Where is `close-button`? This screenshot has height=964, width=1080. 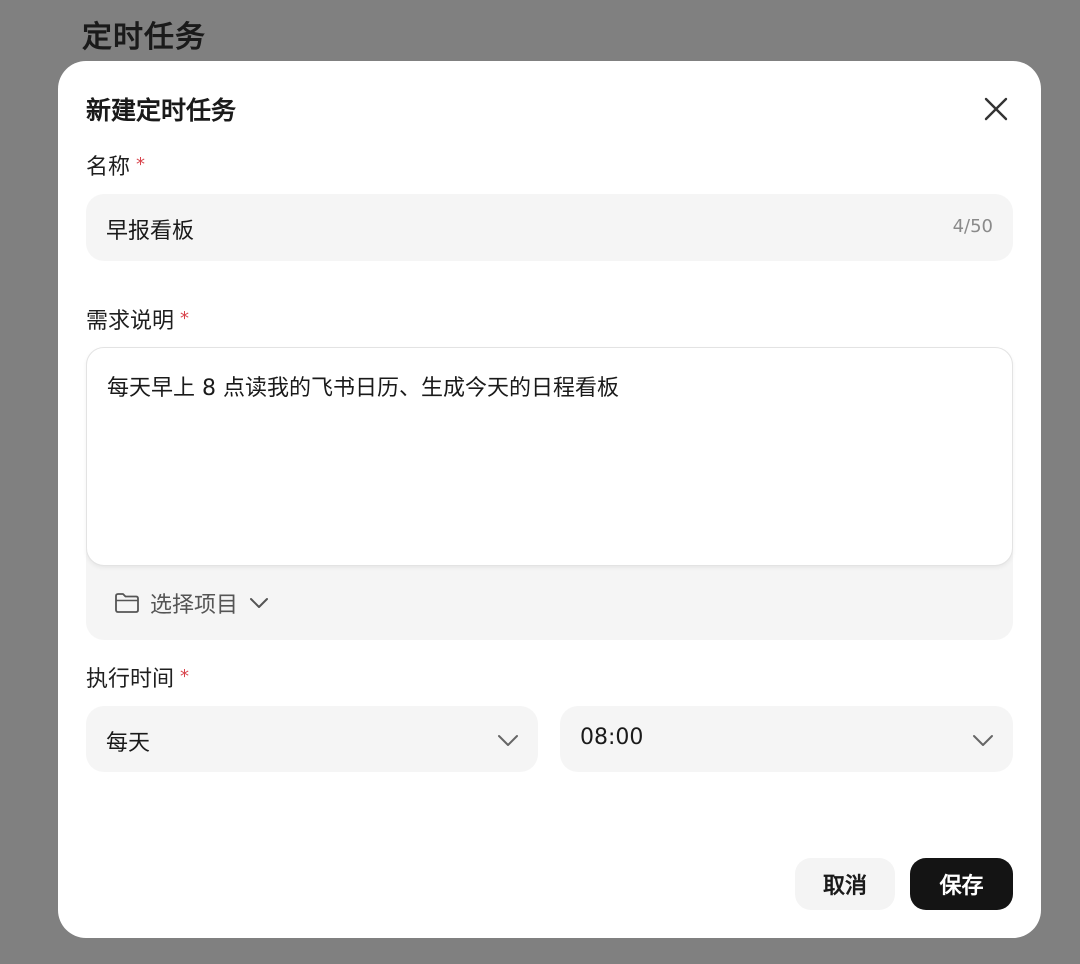
close-button is located at coordinates (996, 109).